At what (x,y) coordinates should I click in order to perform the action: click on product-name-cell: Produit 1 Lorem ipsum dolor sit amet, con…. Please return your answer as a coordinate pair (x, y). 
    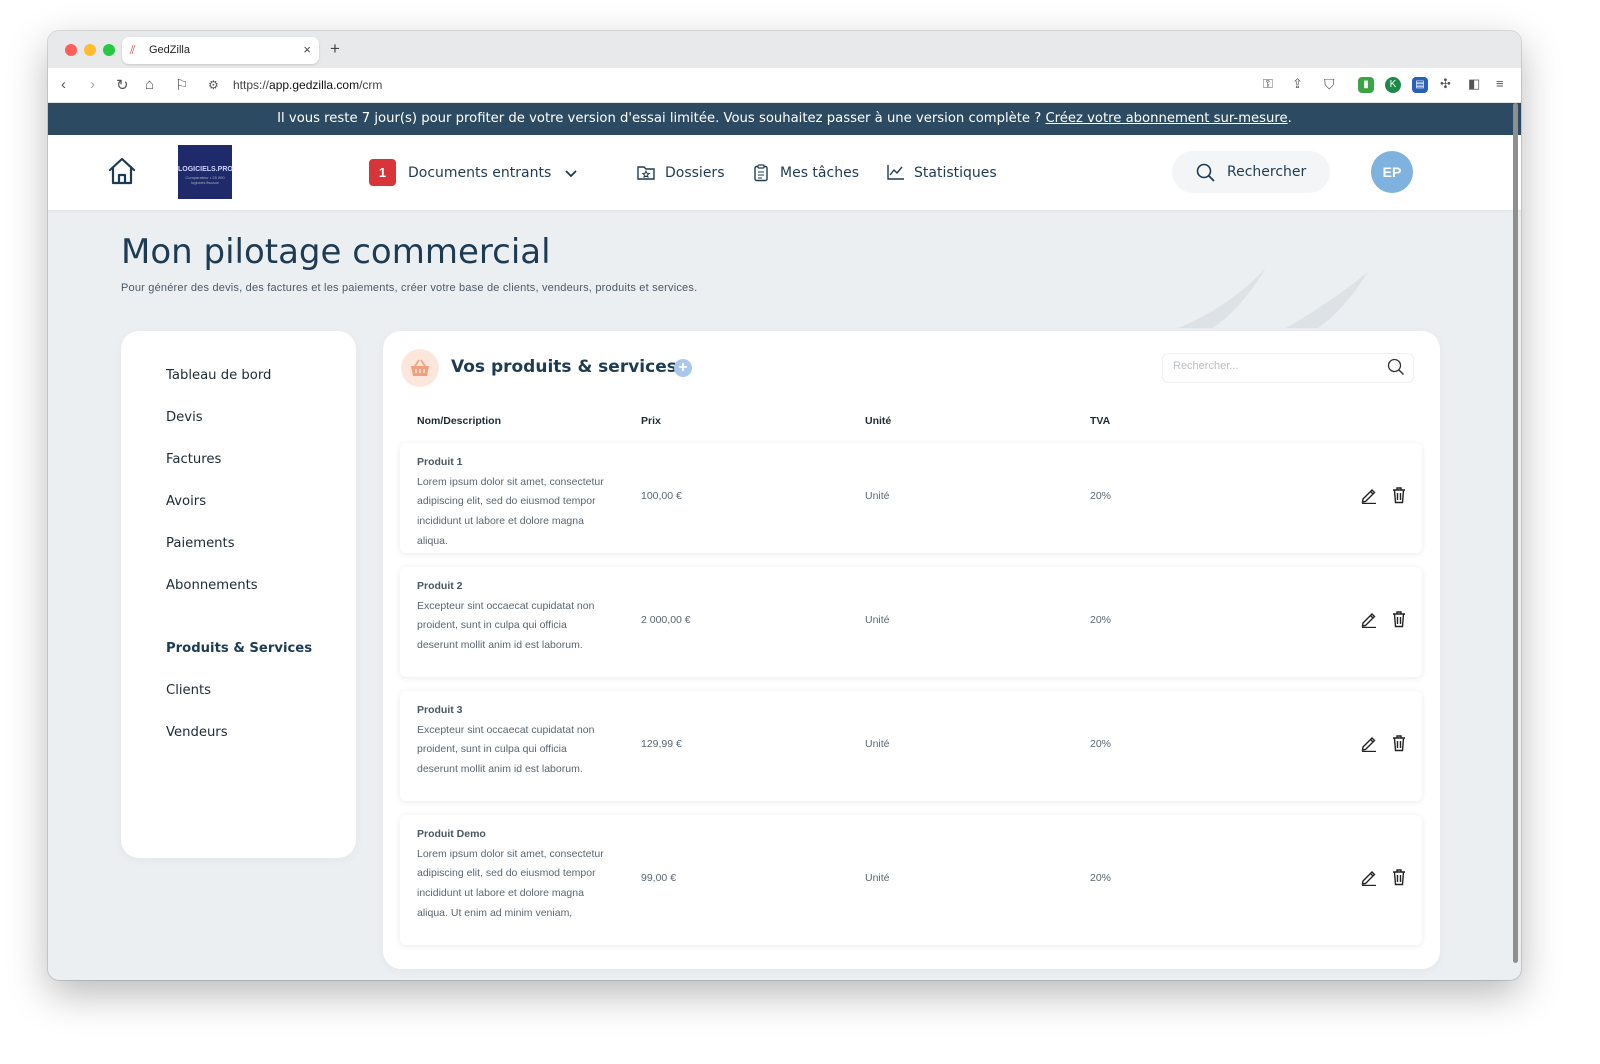
    Looking at the image, I should click on (512, 502).